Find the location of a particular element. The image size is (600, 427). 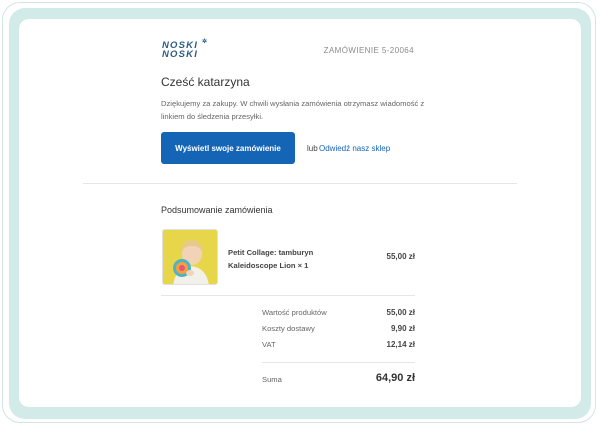

vat-label: VAT is located at coordinates (269, 344).